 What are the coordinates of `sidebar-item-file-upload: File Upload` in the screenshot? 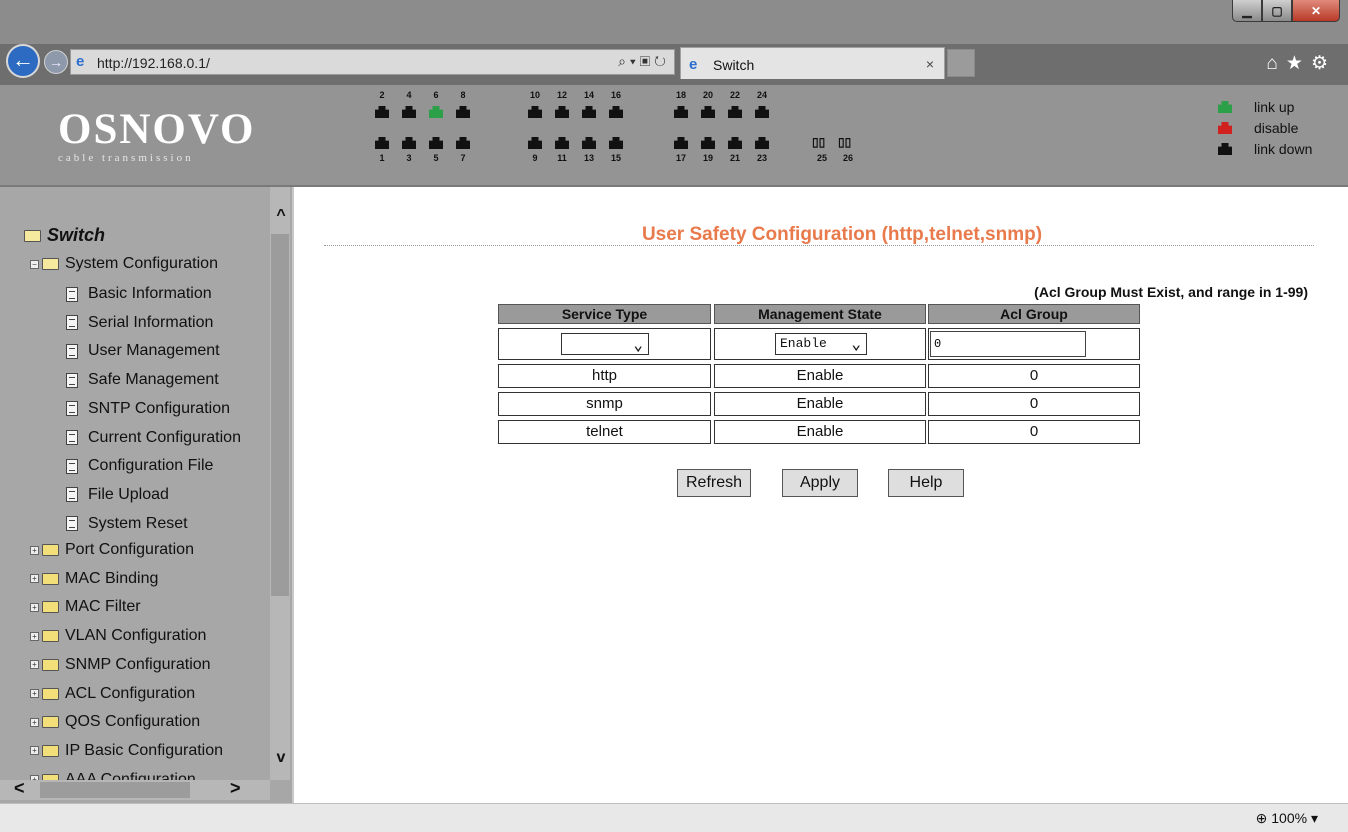 It's located at (117, 495).